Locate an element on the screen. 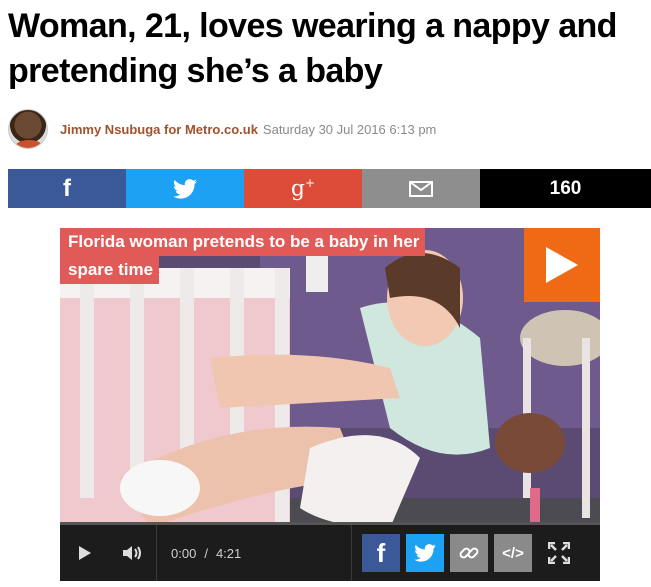  video-controls: 0:00 / 4:21 f </> is located at coordinates (330, 553).